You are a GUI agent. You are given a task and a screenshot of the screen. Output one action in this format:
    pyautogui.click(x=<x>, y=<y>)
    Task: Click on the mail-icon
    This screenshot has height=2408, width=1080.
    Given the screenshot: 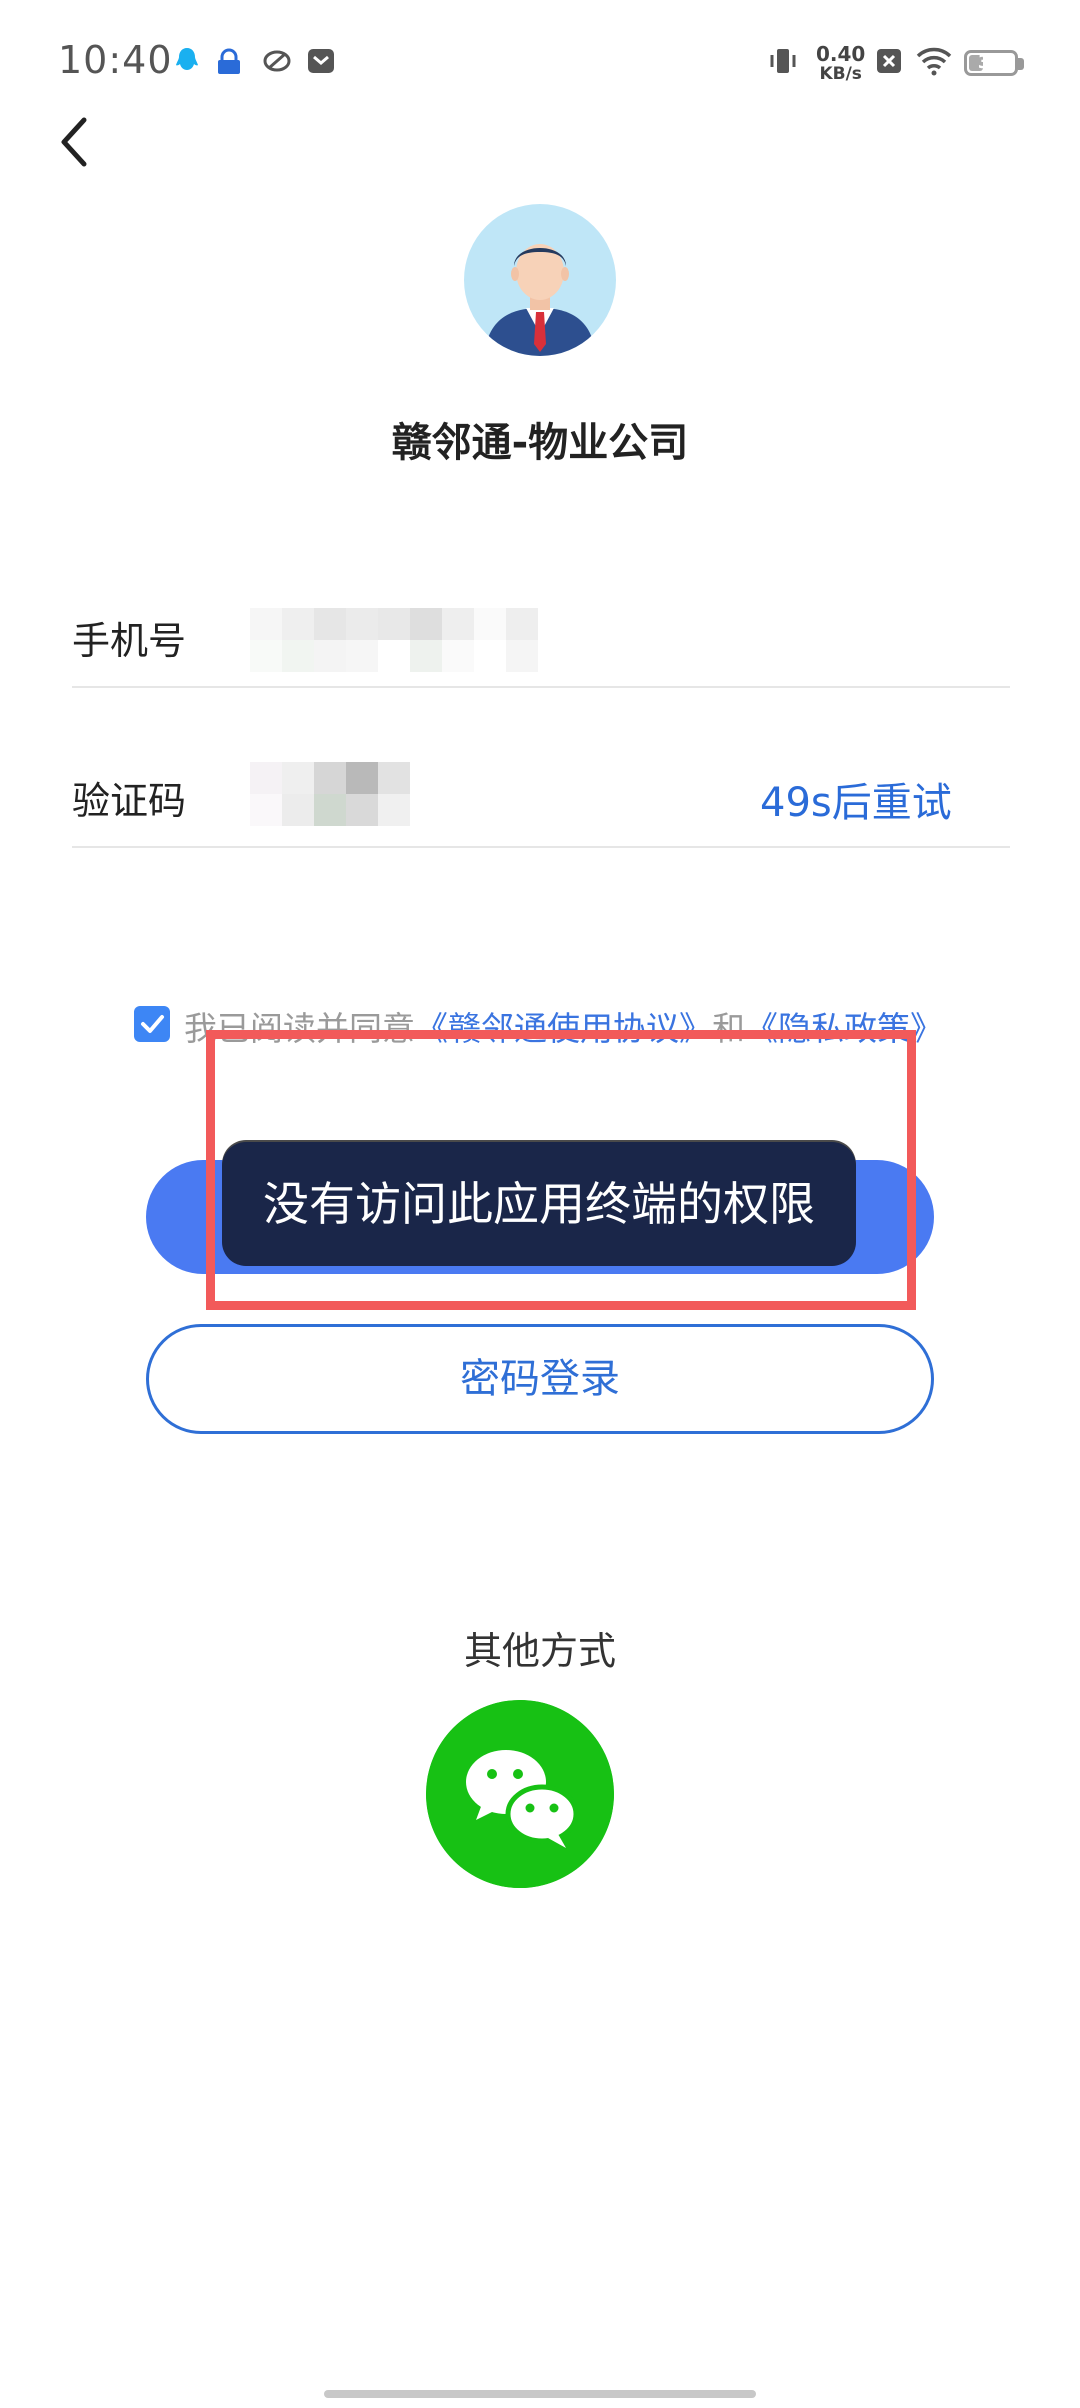 What is the action you would take?
    pyautogui.click(x=321, y=61)
    